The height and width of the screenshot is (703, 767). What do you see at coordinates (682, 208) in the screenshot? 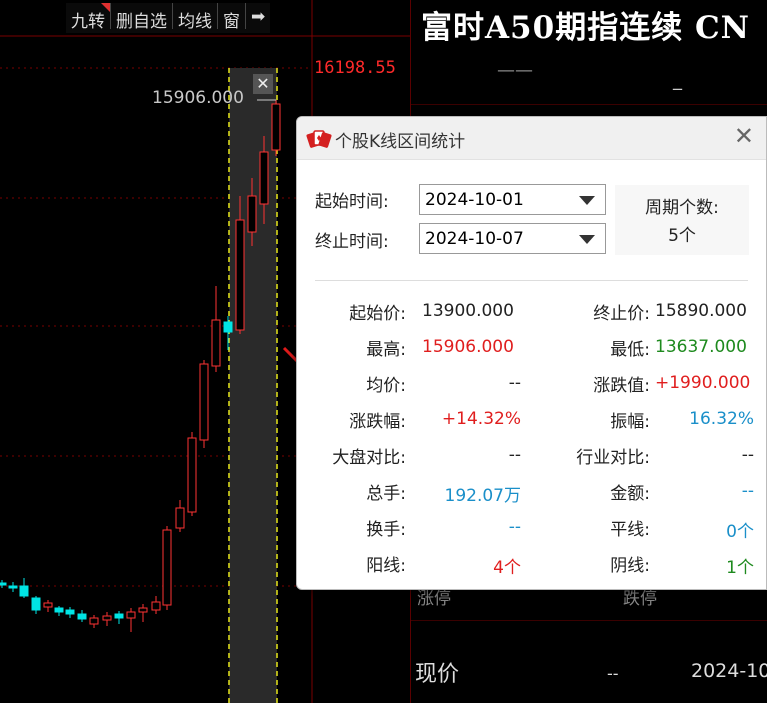
I see `period-count-label: 周期个数:` at bounding box center [682, 208].